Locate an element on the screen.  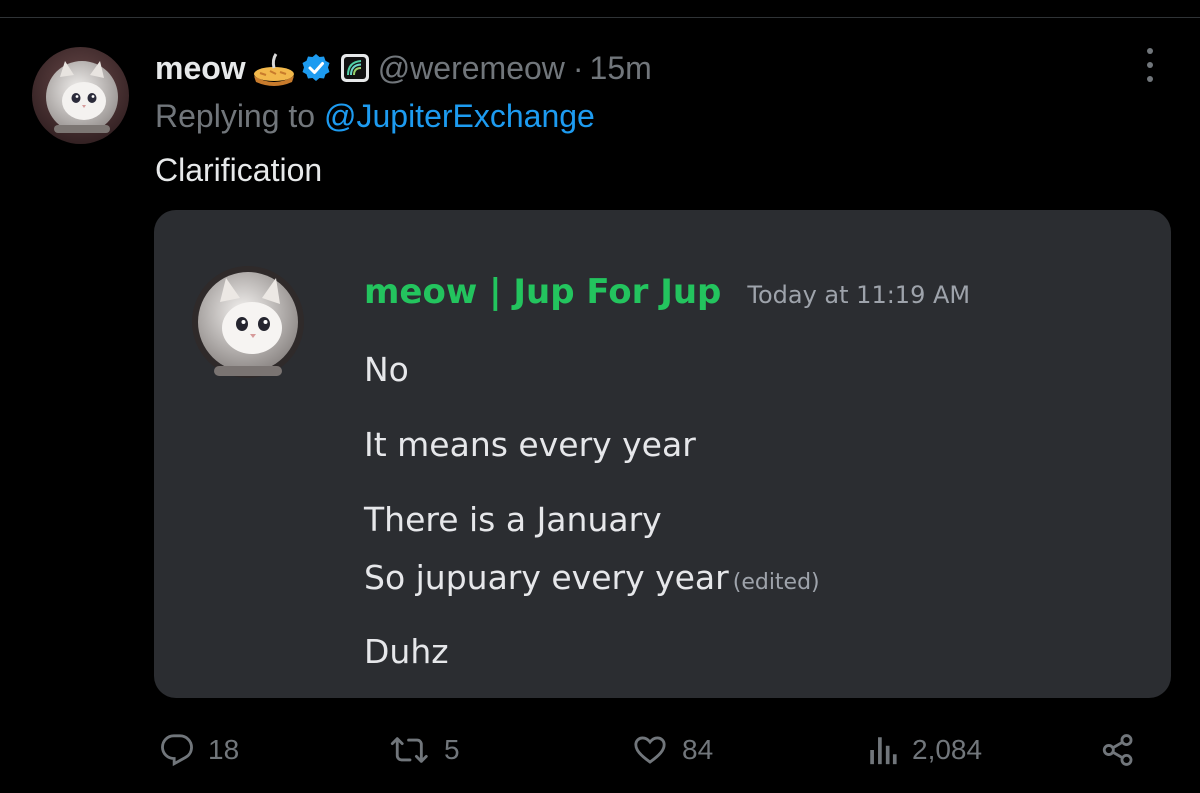
repost-count: 5 is located at coordinates (452, 749).